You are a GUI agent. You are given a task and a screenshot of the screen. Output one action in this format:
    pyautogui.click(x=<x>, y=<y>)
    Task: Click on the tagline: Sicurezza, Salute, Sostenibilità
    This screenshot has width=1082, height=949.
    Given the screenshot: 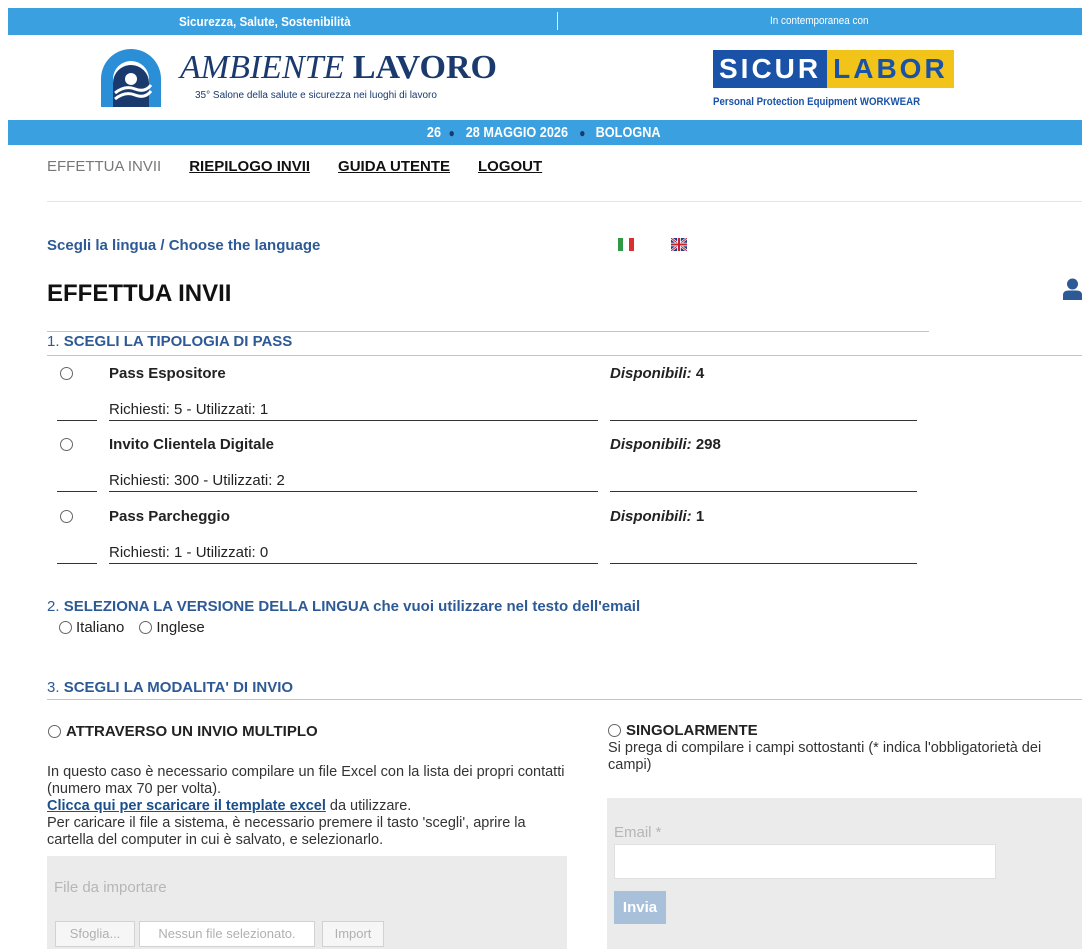 What is the action you would take?
    pyautogui.click(x=265, y=21)
    